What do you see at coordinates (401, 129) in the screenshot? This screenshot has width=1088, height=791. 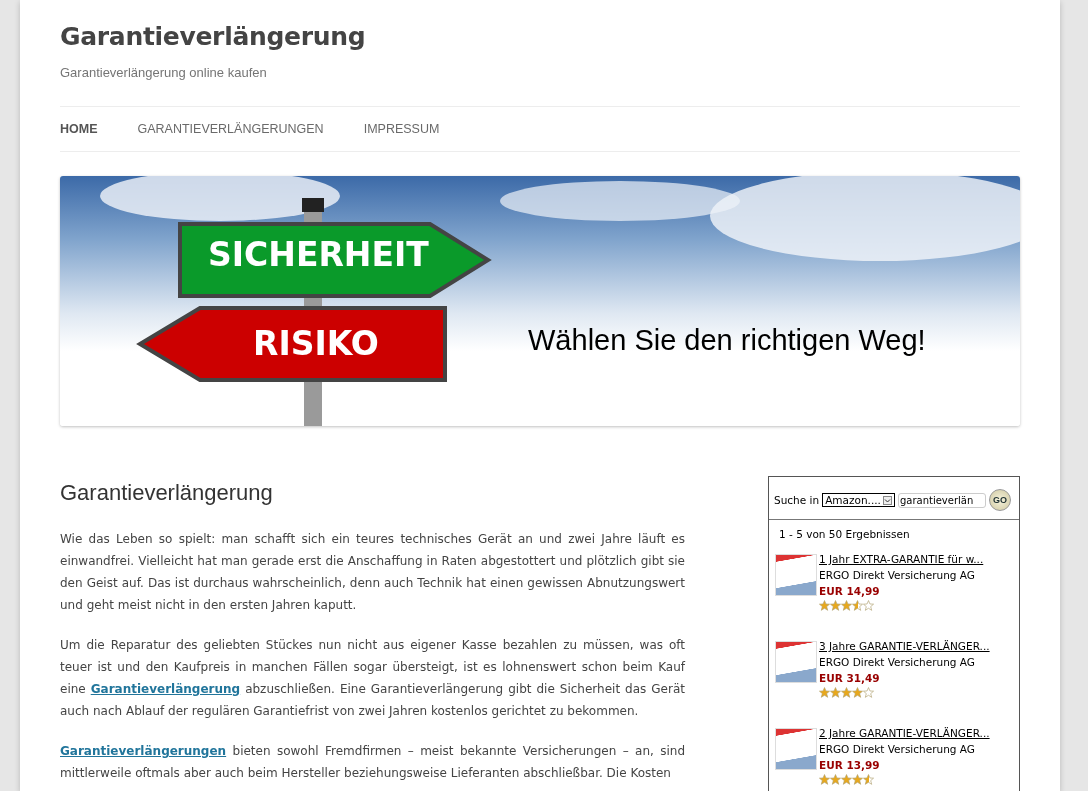 I see `nav-link: IMPRESSUM` at bounding box center [401, 129].